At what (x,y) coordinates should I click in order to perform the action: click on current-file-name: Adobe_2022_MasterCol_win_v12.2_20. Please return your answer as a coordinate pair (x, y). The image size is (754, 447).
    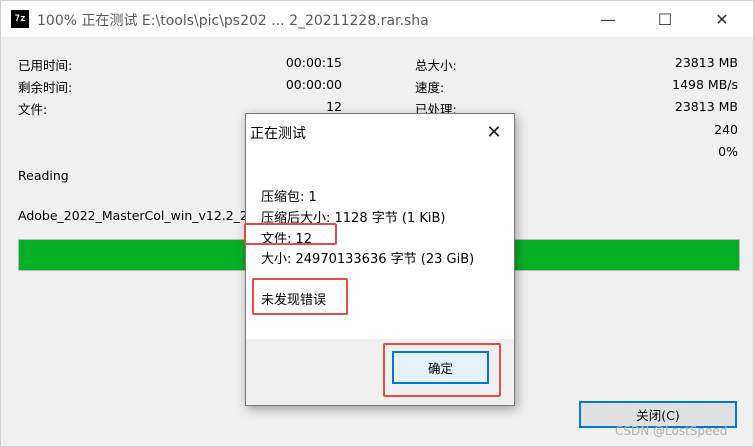
    Looking at the image, I should click on (132, 215).